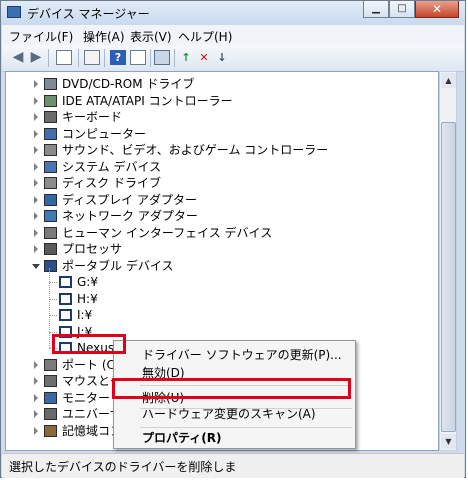 This screenshot has height=480, width=468. I want to click on tree-item-label: サウンド、ビデオ、およびゲーム コントローラー, so click(195, 150).